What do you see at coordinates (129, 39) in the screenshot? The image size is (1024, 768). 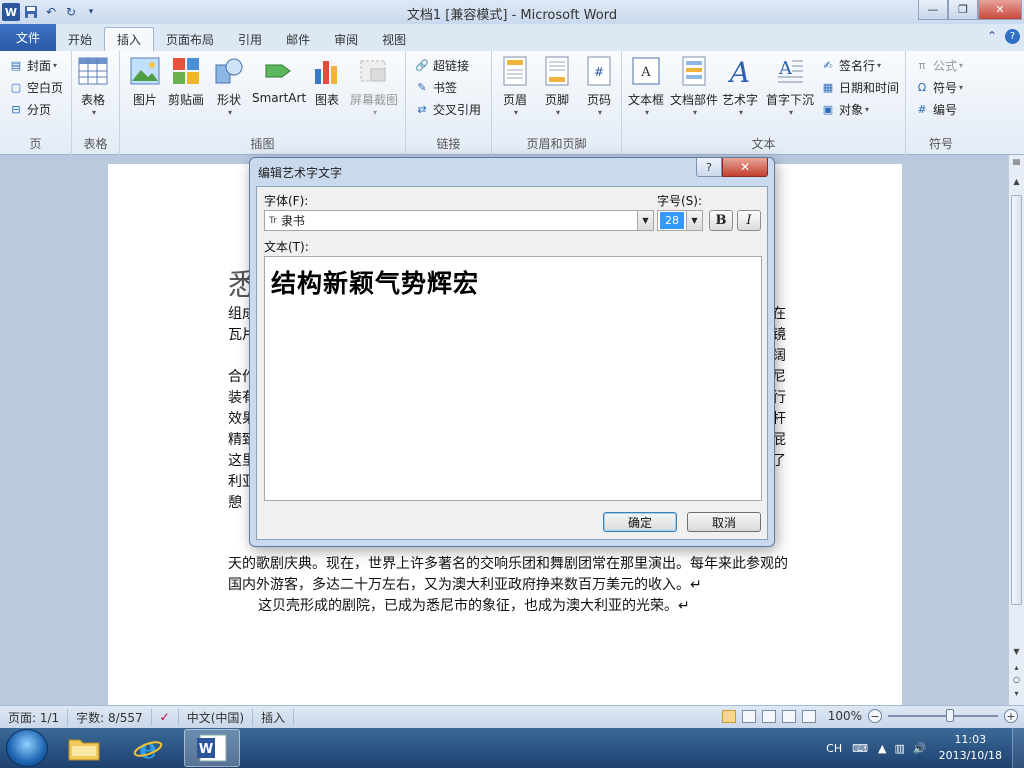 I see `tab-insert: 插入` at bounding box center [129, 39].